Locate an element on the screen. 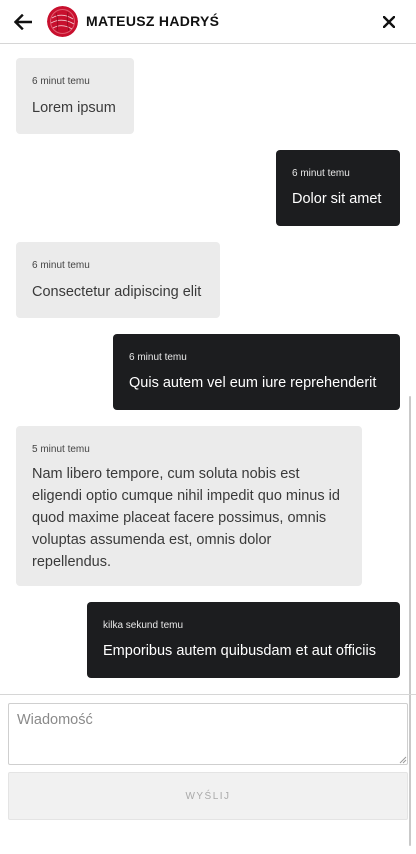  message-text: Consectetur adipiscing elit is located at coordinates (117, 292).